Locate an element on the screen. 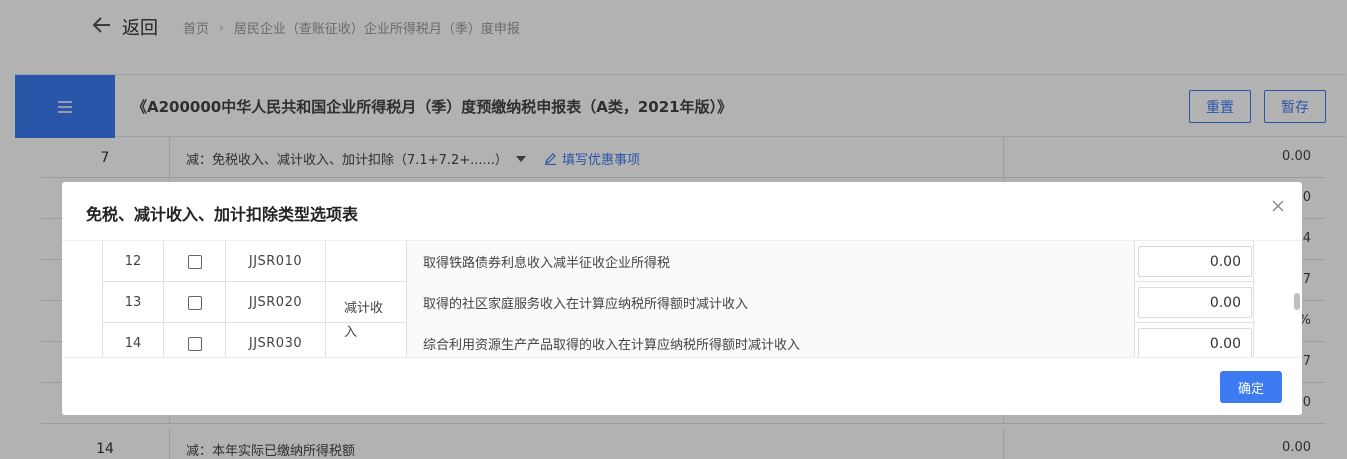 The width and height of the screenshot is (1347, 459). row-number: 14 is located at coordinates (133, 340).